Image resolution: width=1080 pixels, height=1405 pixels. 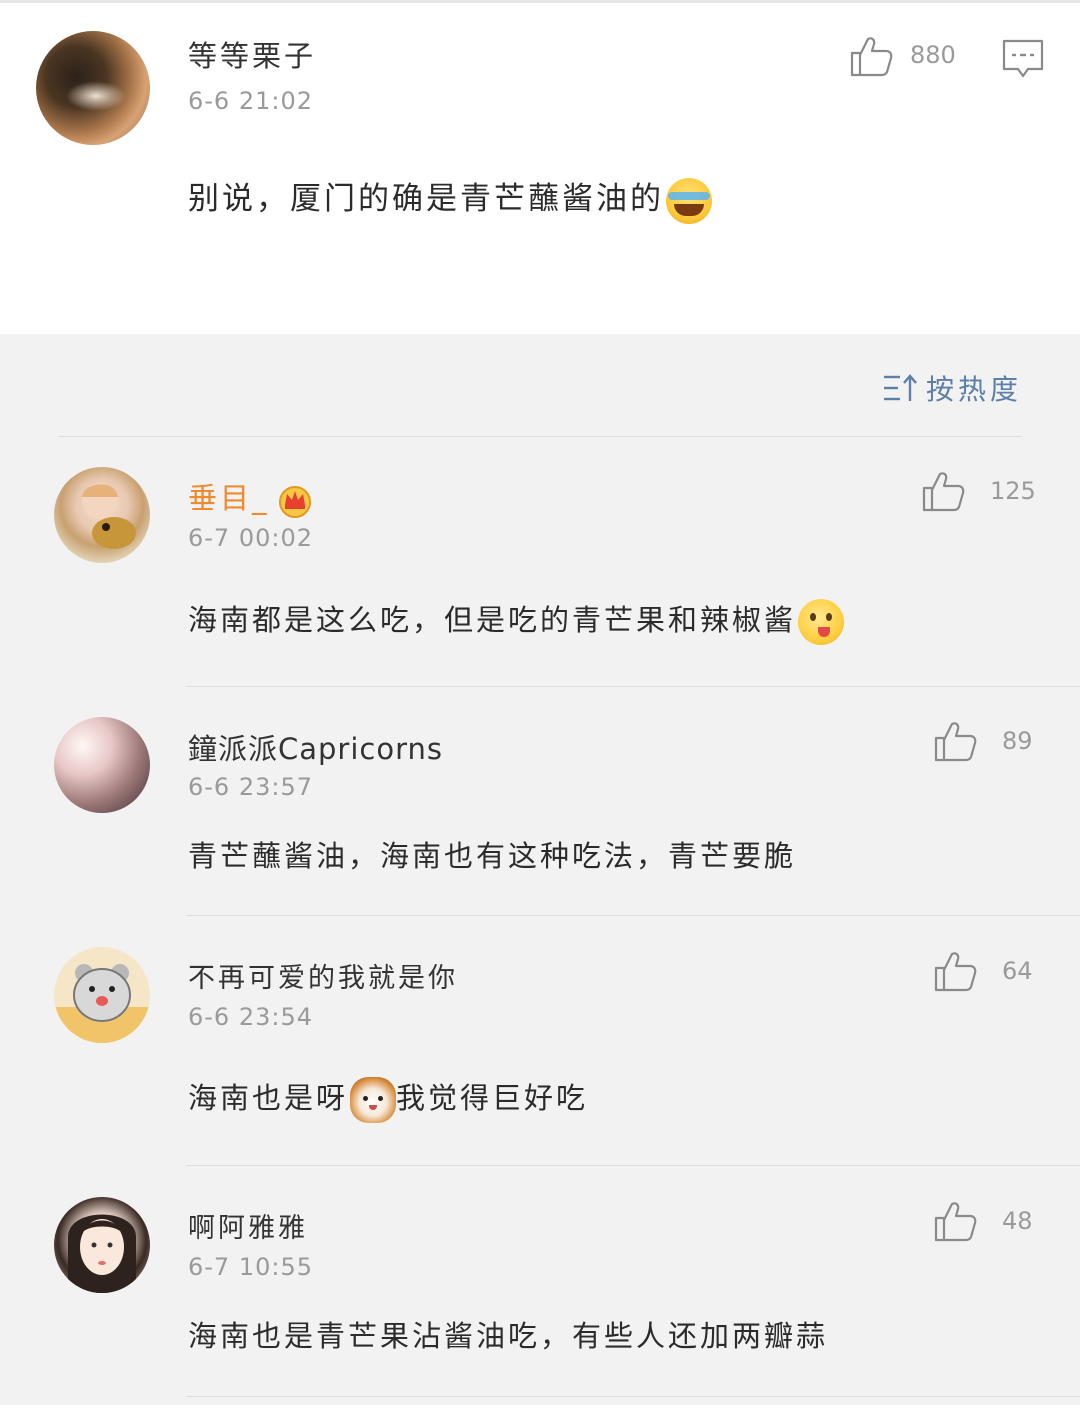 What do you see at coordinates (294, 502) in the screenshot?
I see `vip-crown-icon` at bounding box center [294, 502].